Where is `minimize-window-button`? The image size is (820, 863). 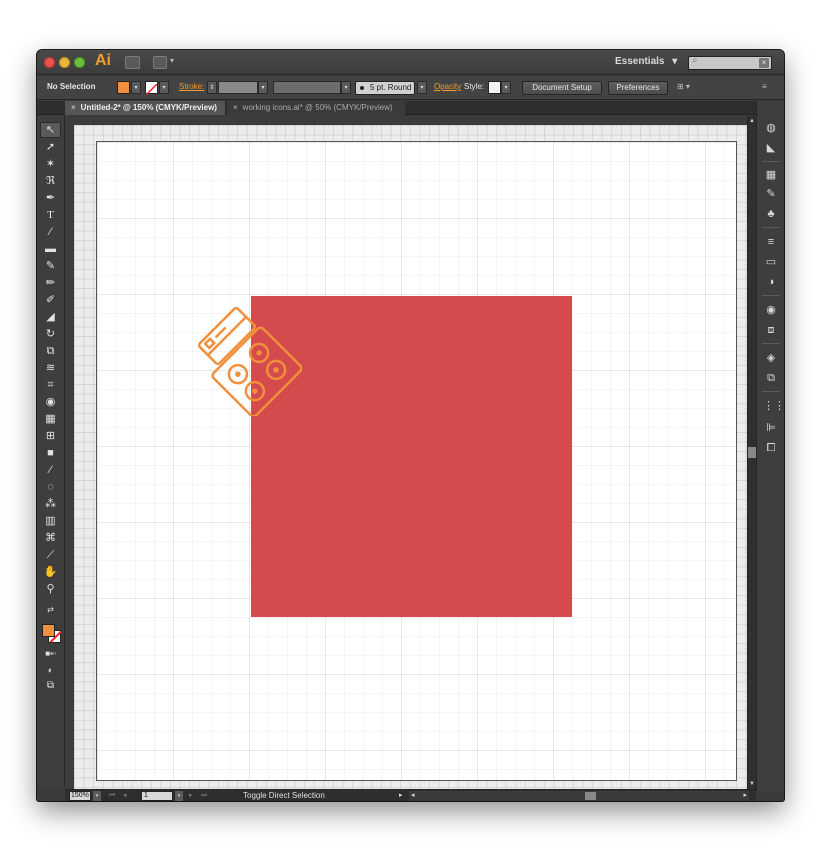 minimize-window-button is located at coordinates (64, 62).